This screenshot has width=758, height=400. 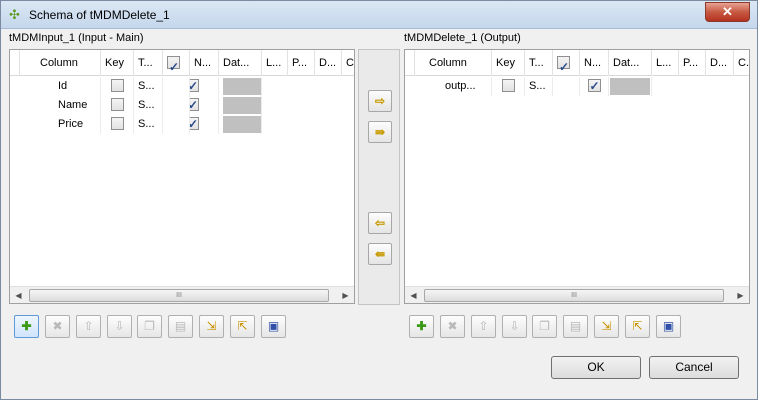 I want to click on window-title: Schema of tMDMDelete_1, so click(x=99, y=15).